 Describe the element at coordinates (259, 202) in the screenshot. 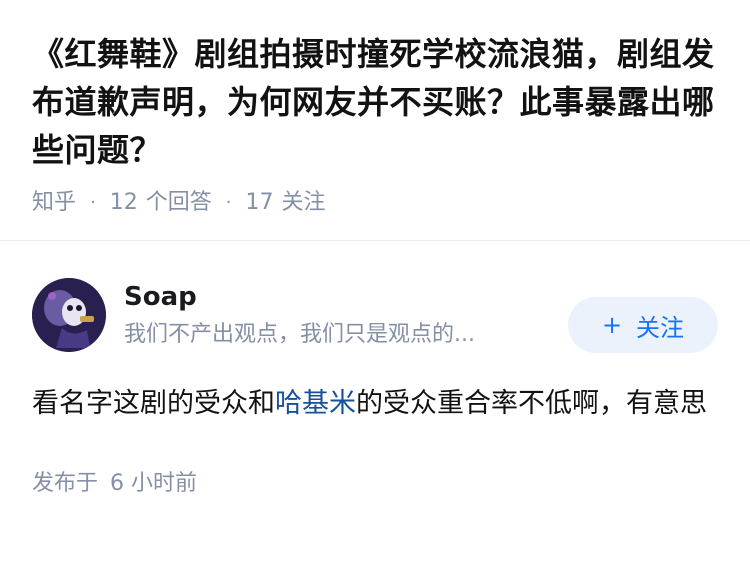

I see `followers-count: 17` at that location.